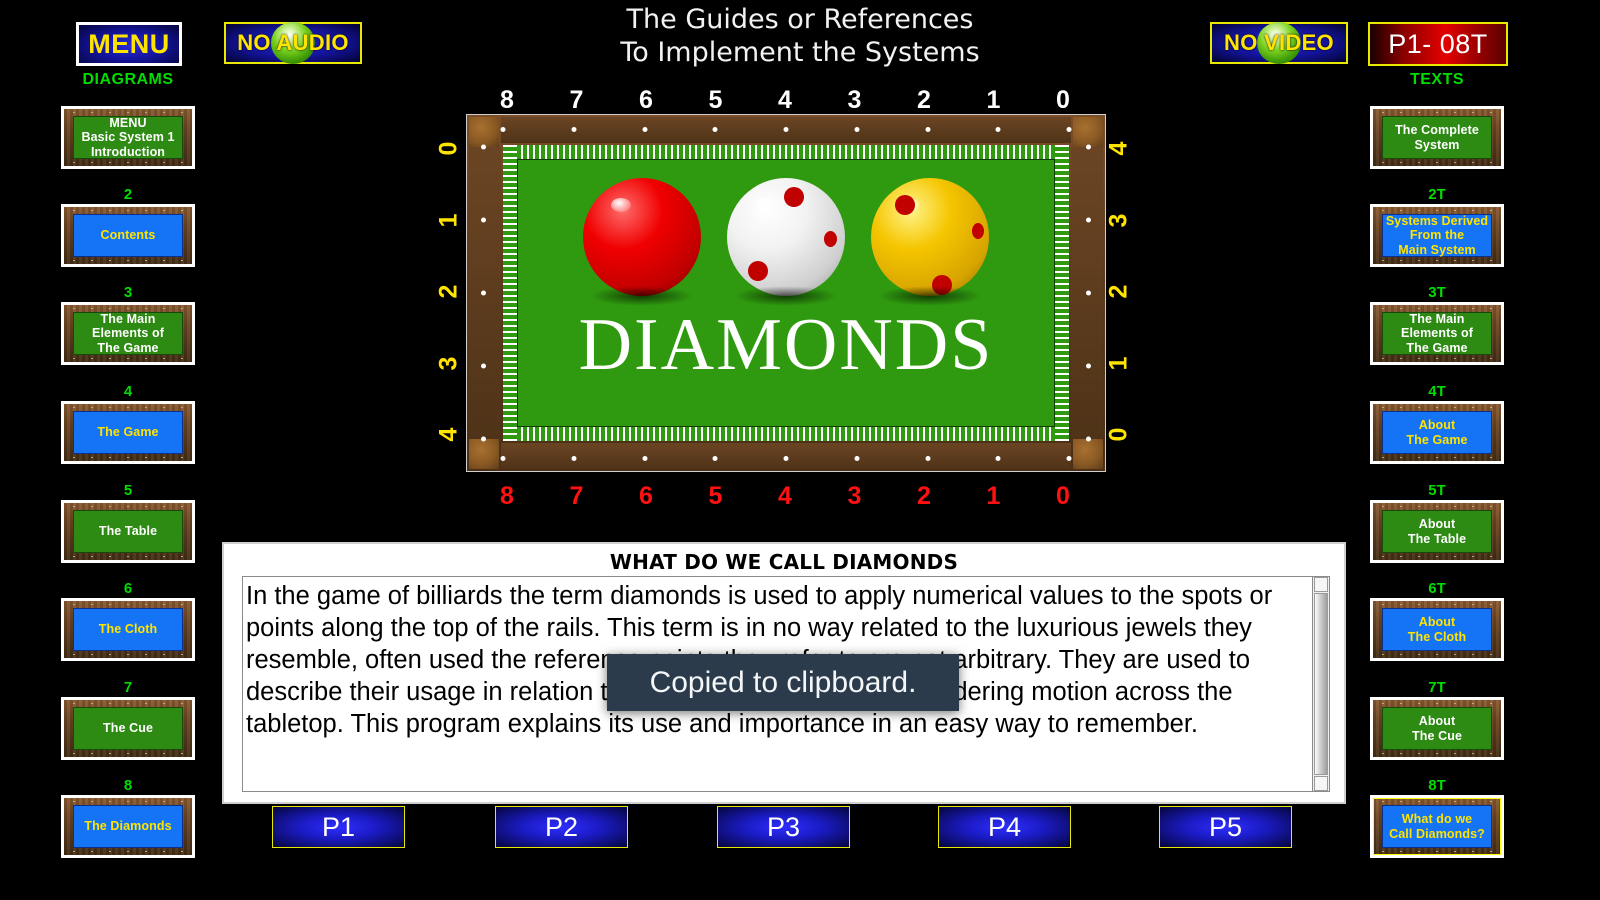  Describe the element at coordinates (484, 454) in the screenshot. I see `pocket-bottom-left` at that location.